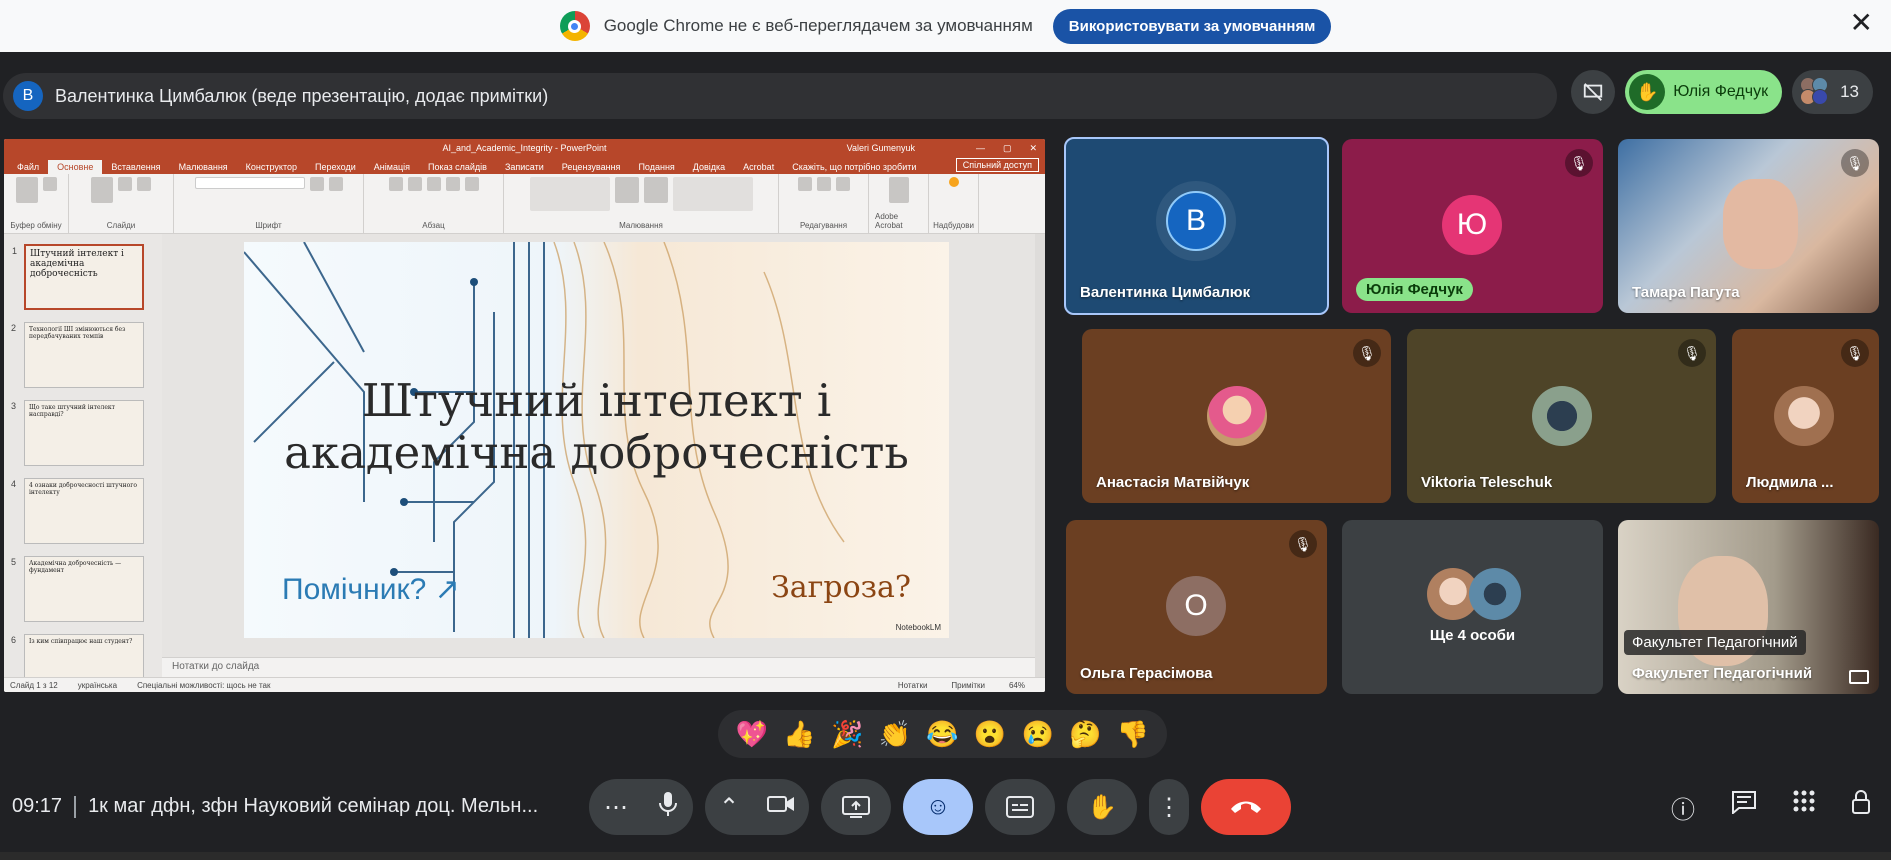 Image resolution: width=1891 pixels, height=860 pixels. Describe the element at coordinates (968, 685) in the screenshot. I see `comments-toggle: Примітки` at that location.